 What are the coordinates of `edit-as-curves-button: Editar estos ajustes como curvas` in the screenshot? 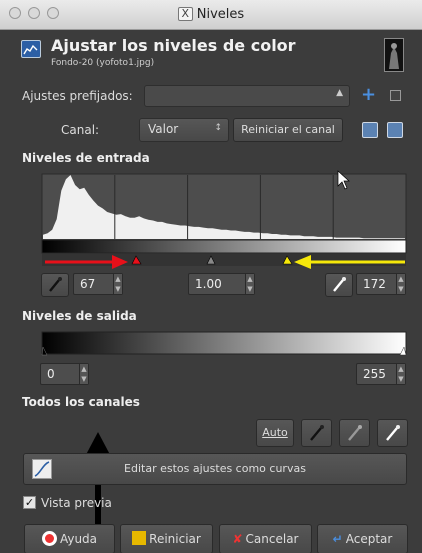 It's located at (215, 469).